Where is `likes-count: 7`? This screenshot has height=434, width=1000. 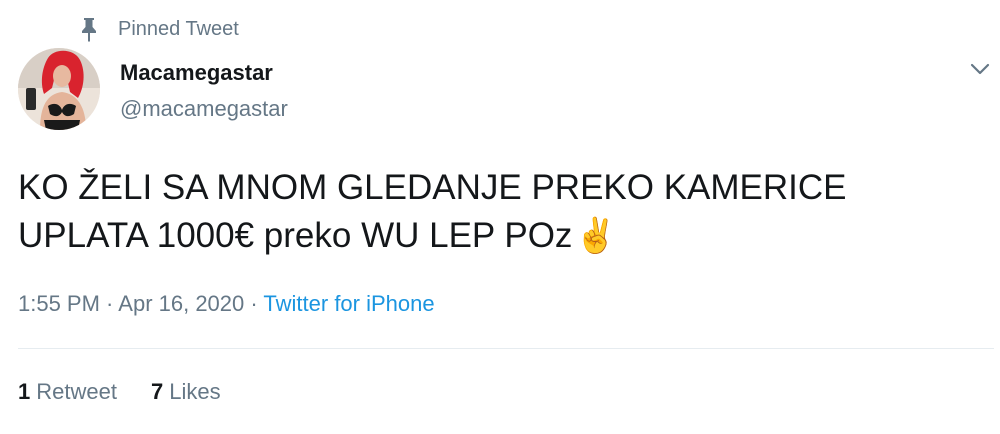 likes-count: 7 is located at coordinates (157, 391).